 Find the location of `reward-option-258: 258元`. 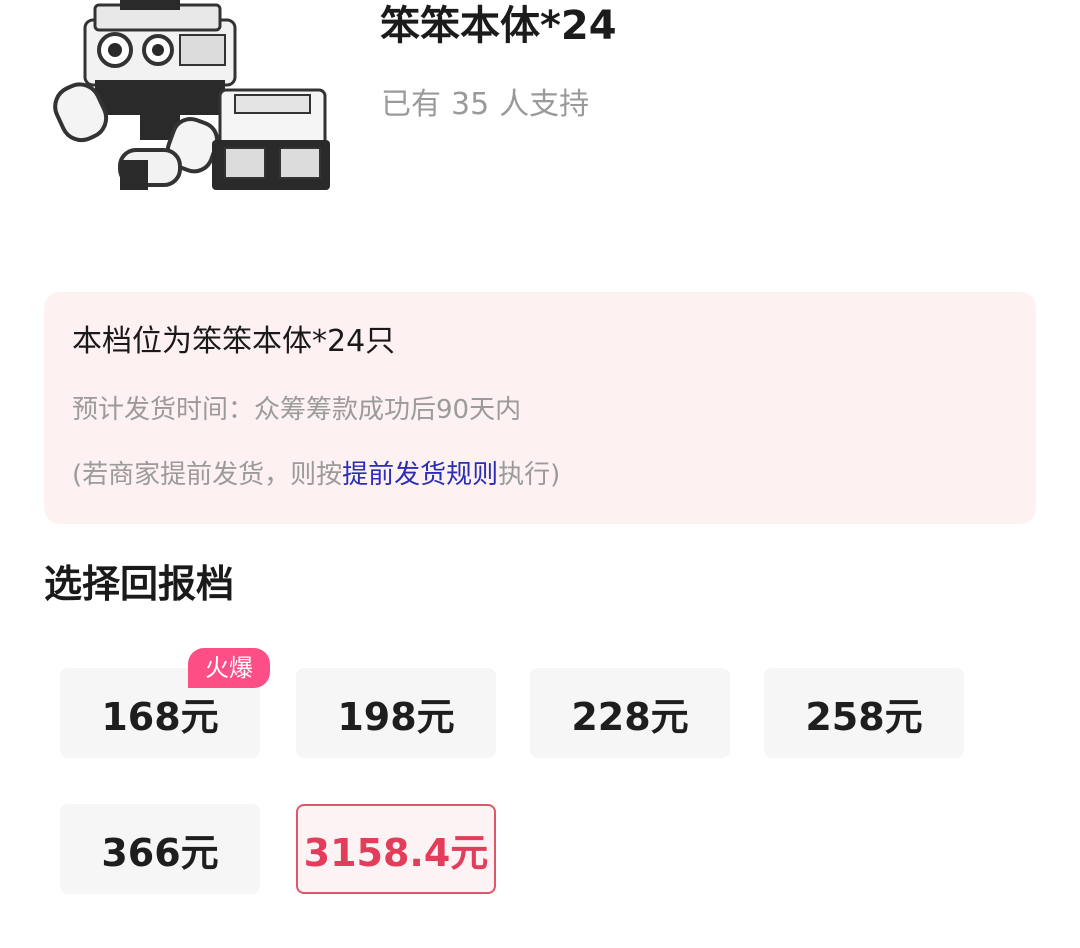

reward-option-258: 258元 is located at coordinates (864, 713).